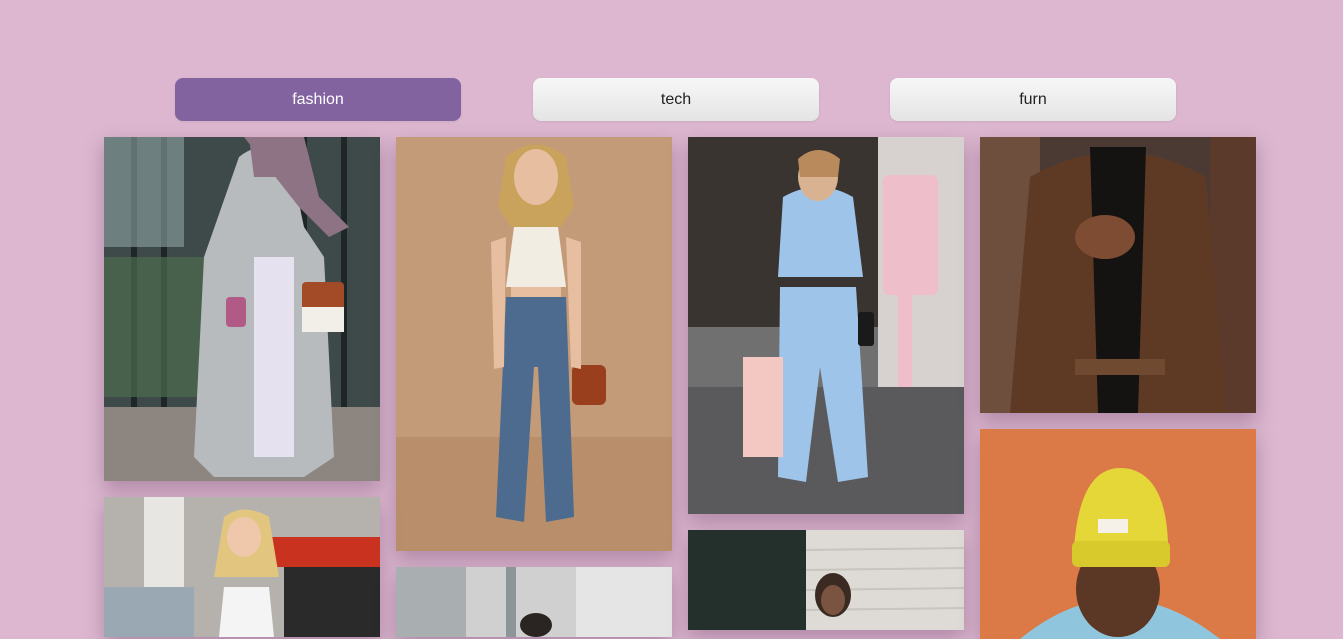  I want to click on beanie-photo, so click(1118, 534).